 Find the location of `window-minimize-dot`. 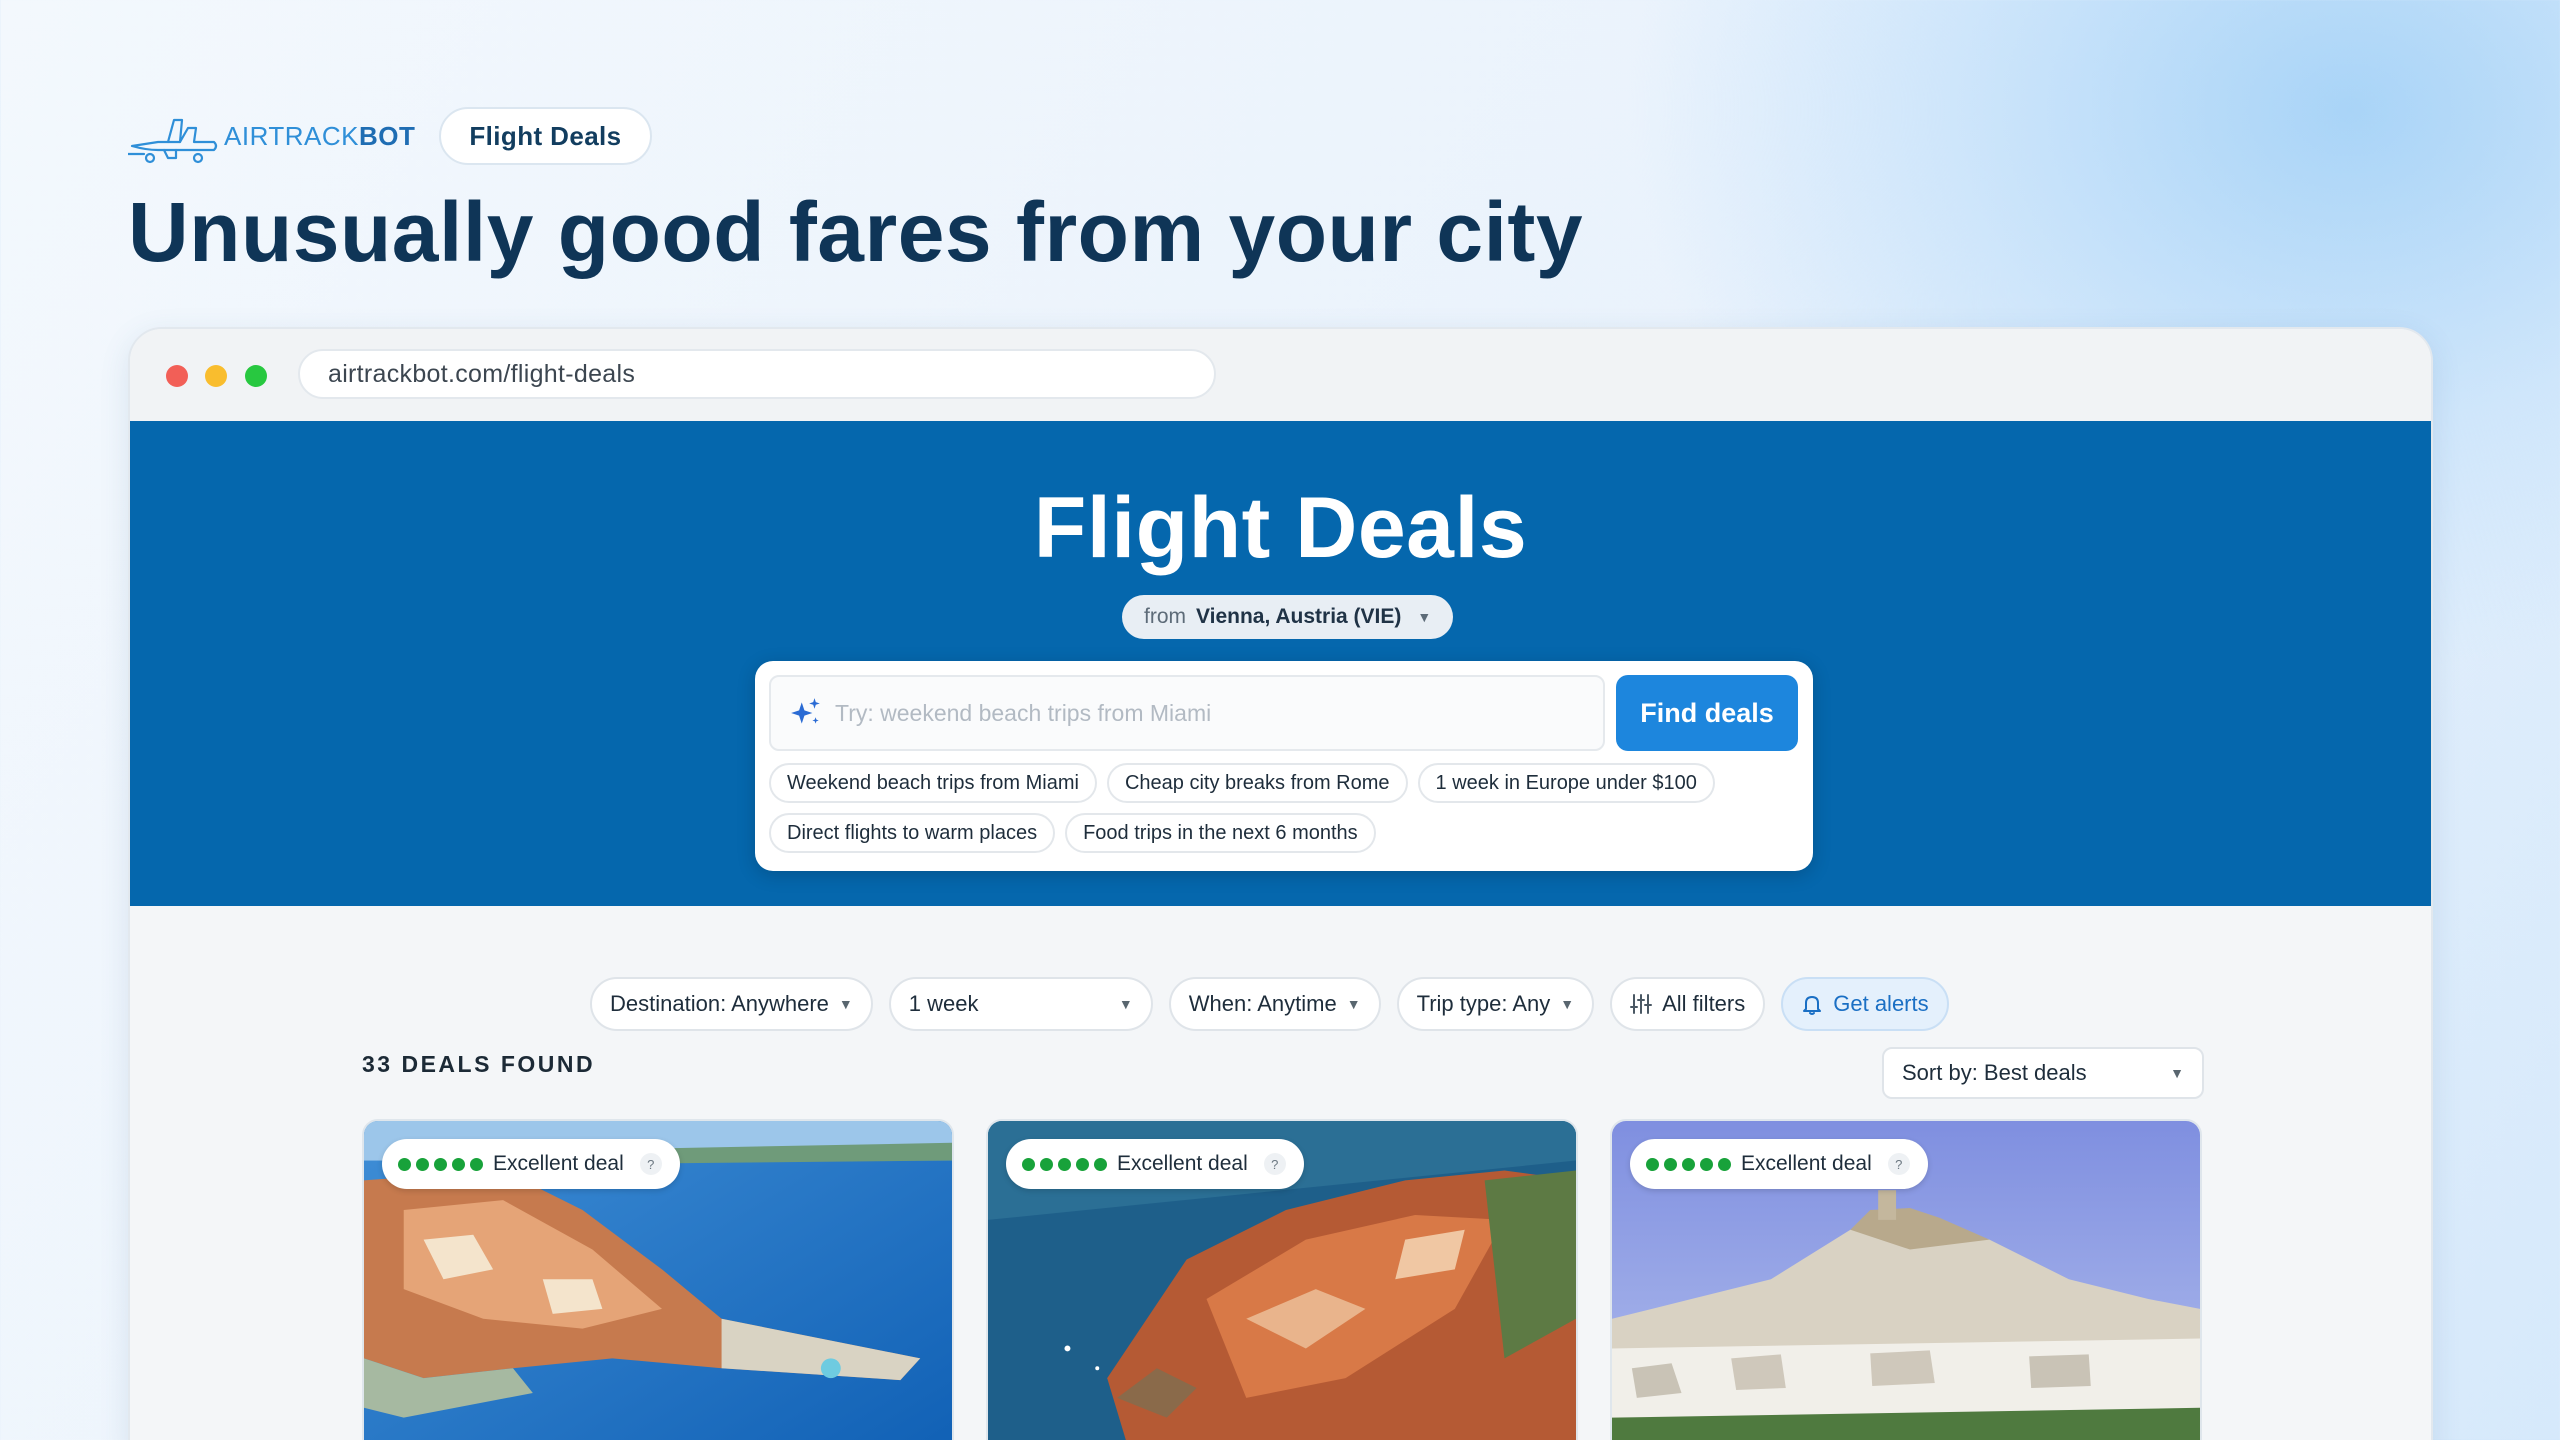

window-minimize-dot is located at coordinates (216, 376).